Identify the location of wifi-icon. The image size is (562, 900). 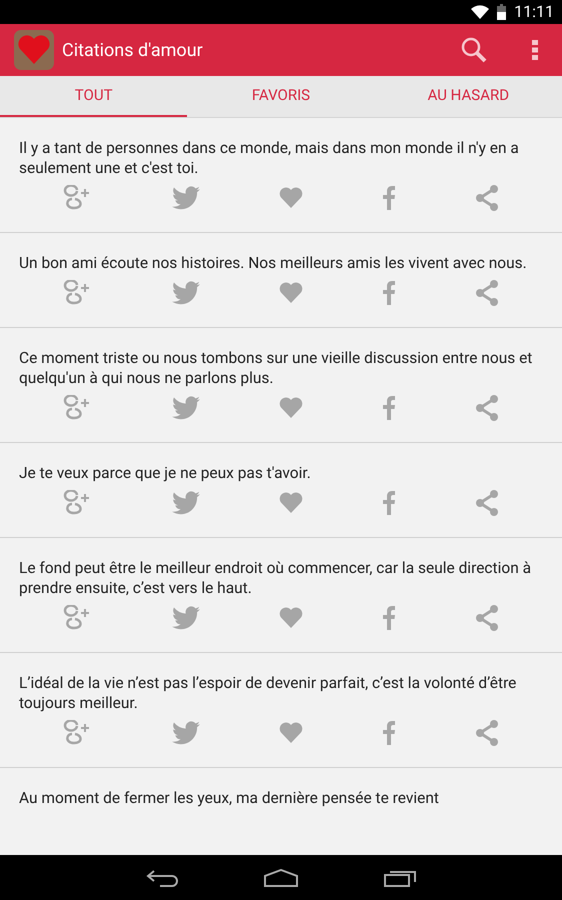
(480, 12).